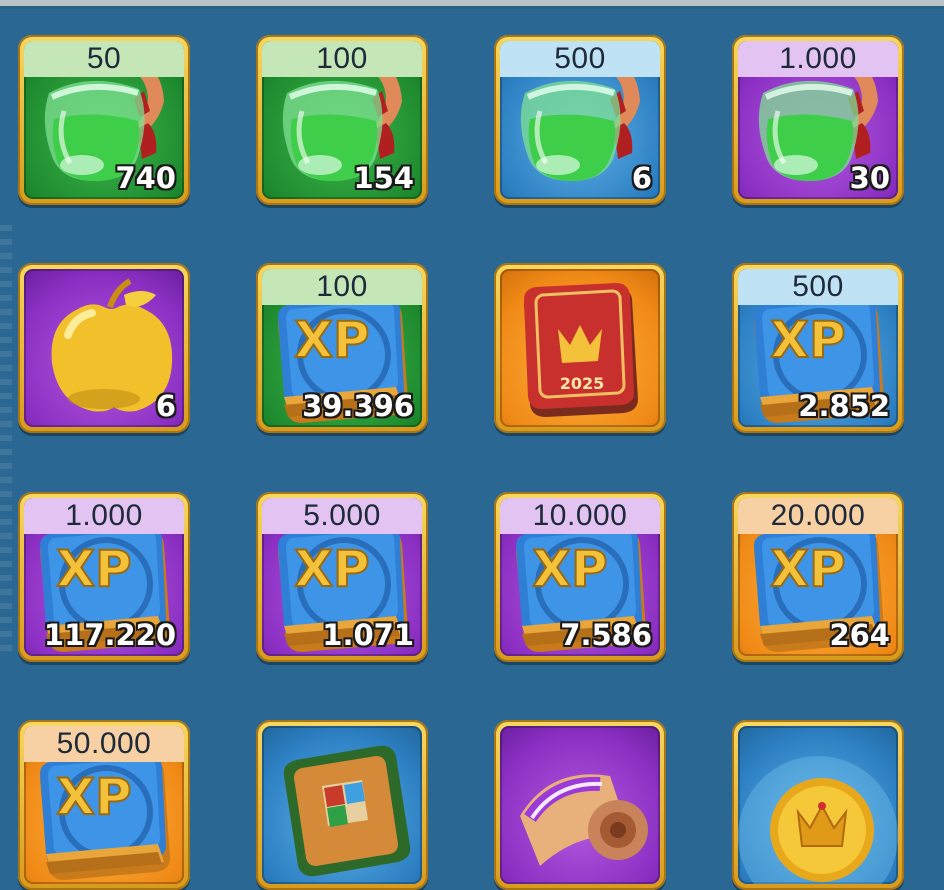 Image resolution: width=944 pixels, height=890 pixels. I want to click on inventory-slot-xp-book-10000: XP 10.000 7.586, so click(580, 577).